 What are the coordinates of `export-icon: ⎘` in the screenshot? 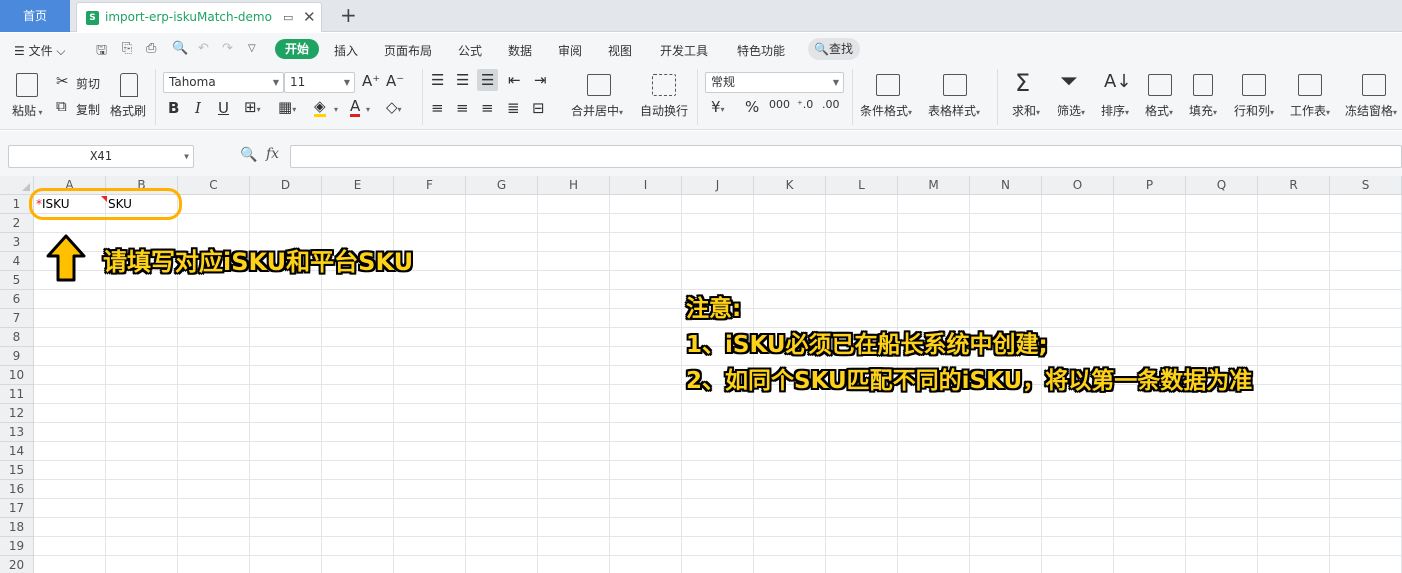 It's located at (127, 48).